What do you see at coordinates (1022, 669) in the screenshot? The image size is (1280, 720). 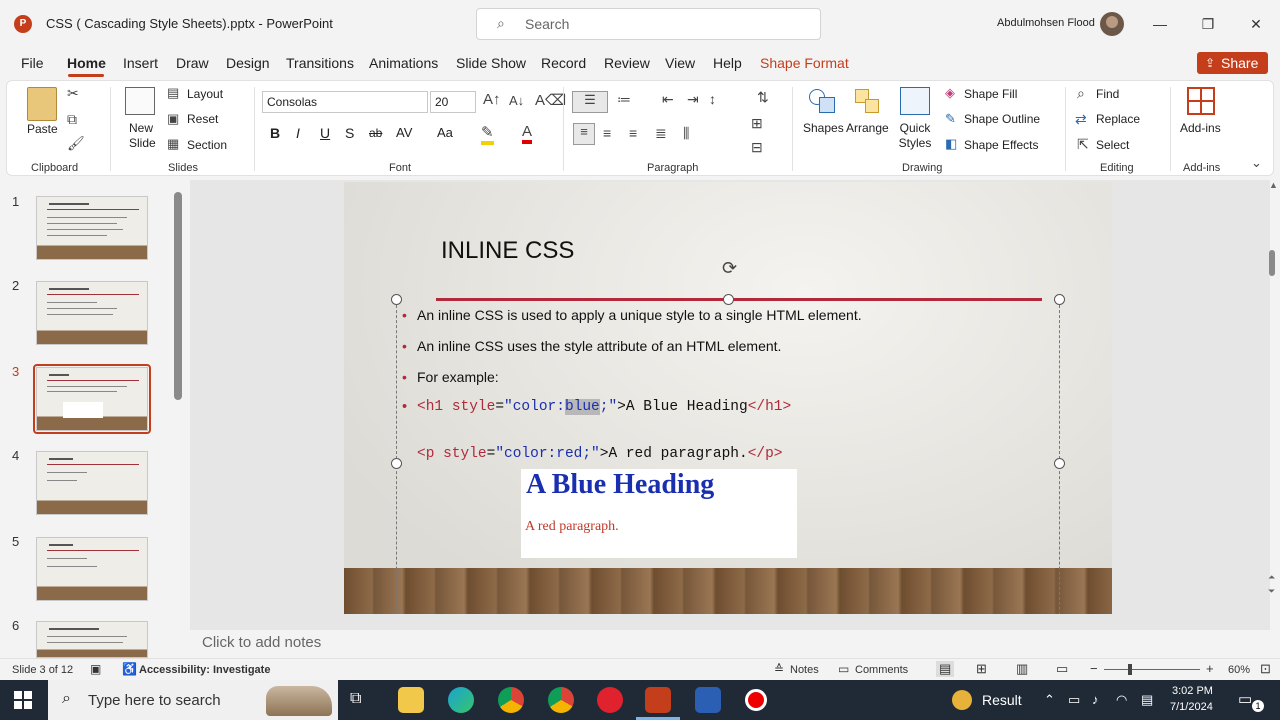 I see `reading-view-icon: ▥` at bounding box center [1022, 669].